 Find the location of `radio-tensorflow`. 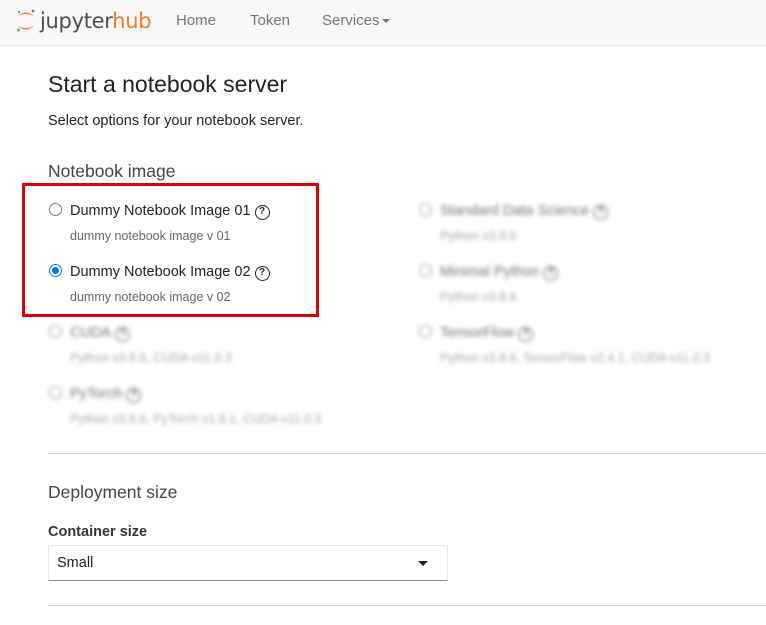

radio-tensorflow is located at coordinates (425, 331).